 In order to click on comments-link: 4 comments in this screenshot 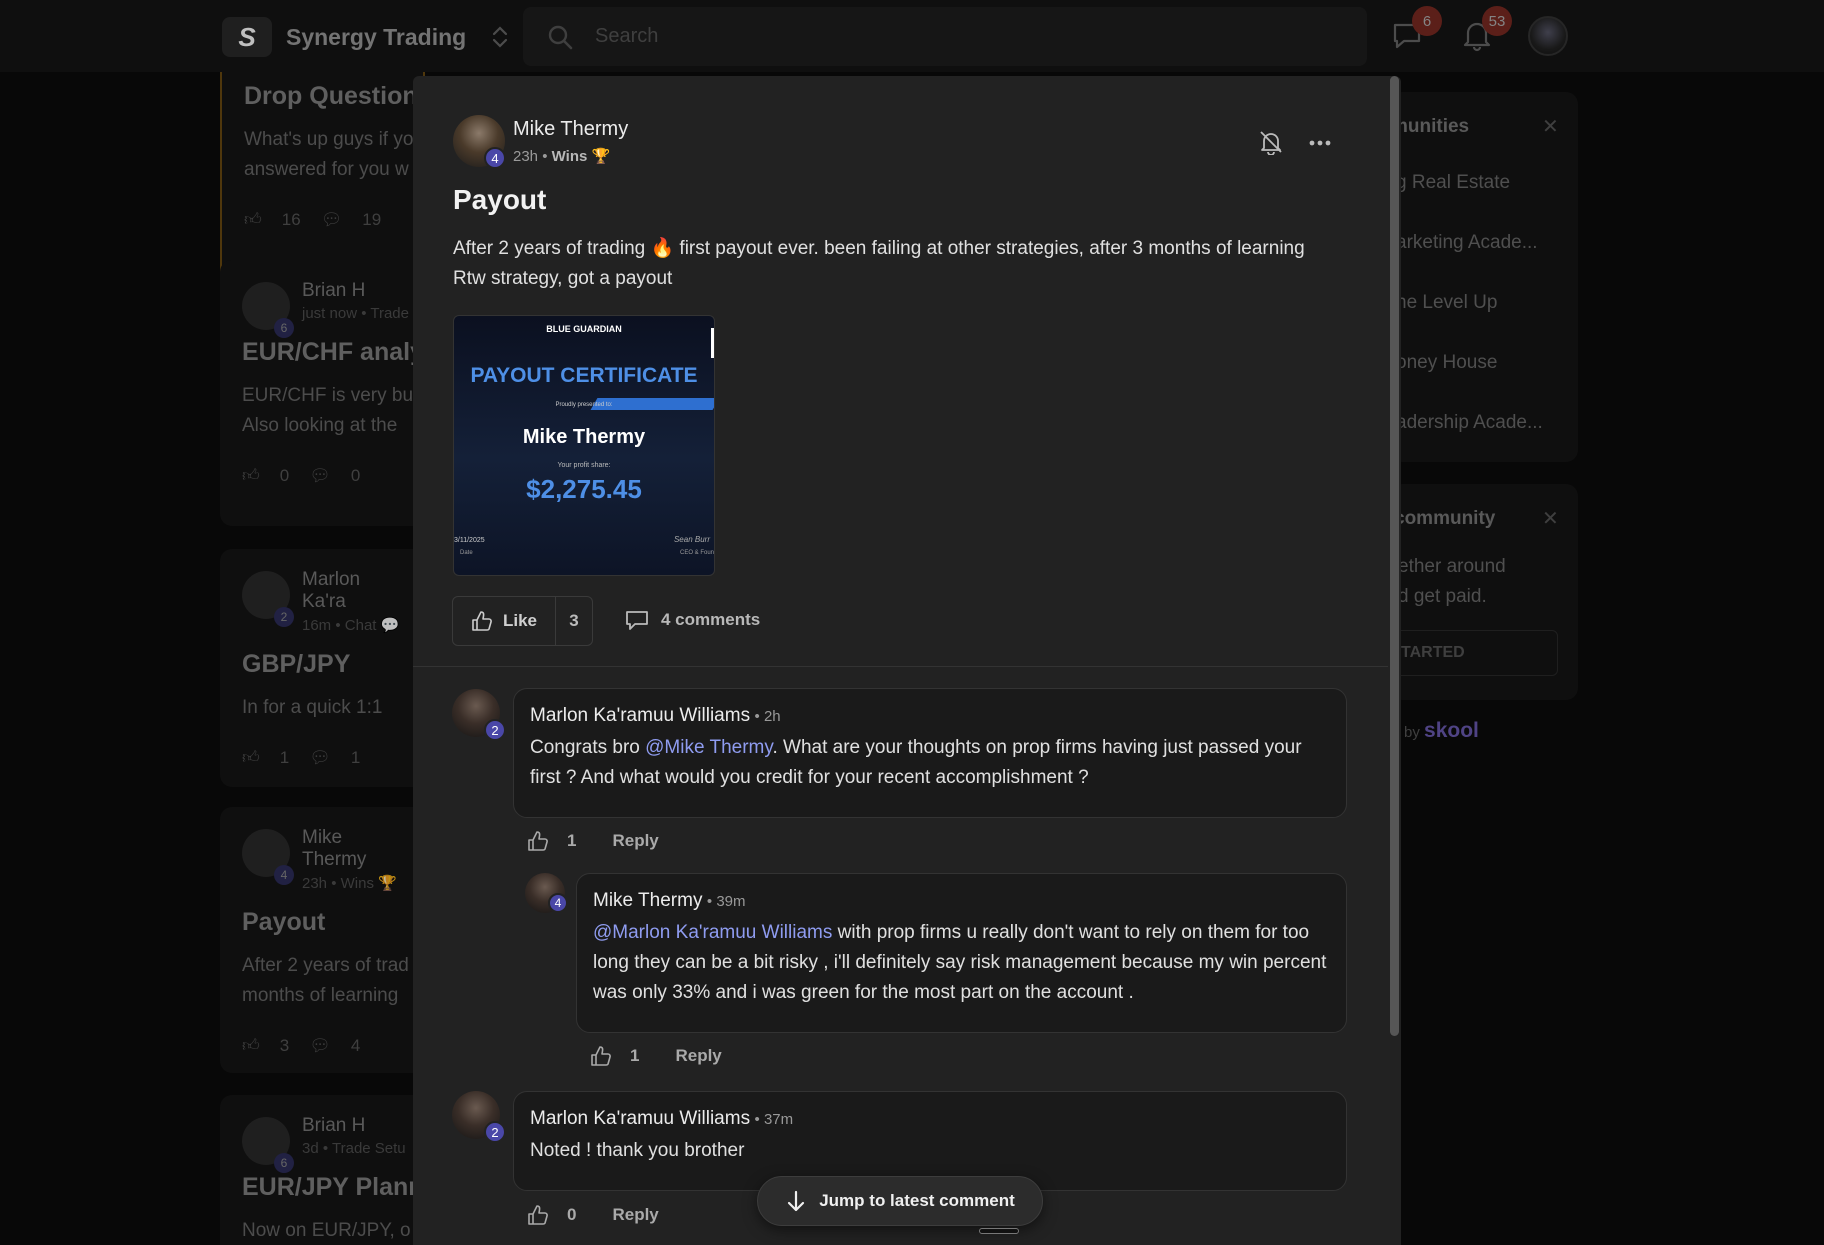, I will do `click(692, 620)`.